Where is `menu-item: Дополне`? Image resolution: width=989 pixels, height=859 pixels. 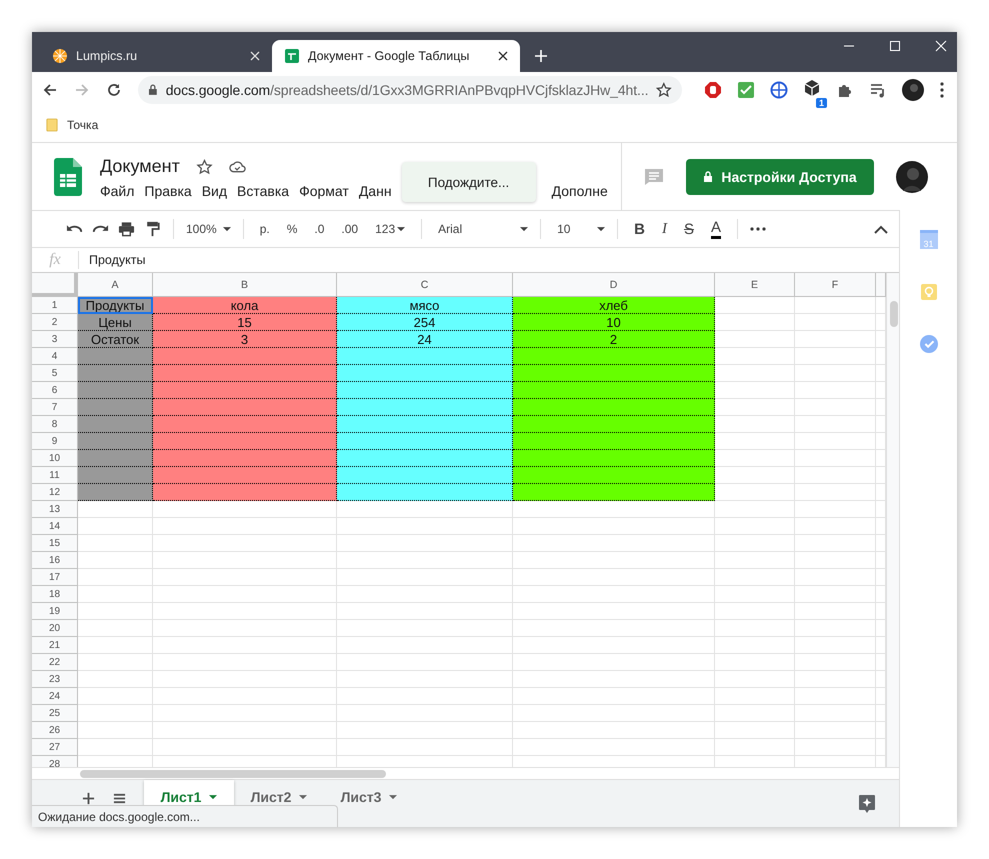
menu-item: Дополне is located at coordinates (580, 191).